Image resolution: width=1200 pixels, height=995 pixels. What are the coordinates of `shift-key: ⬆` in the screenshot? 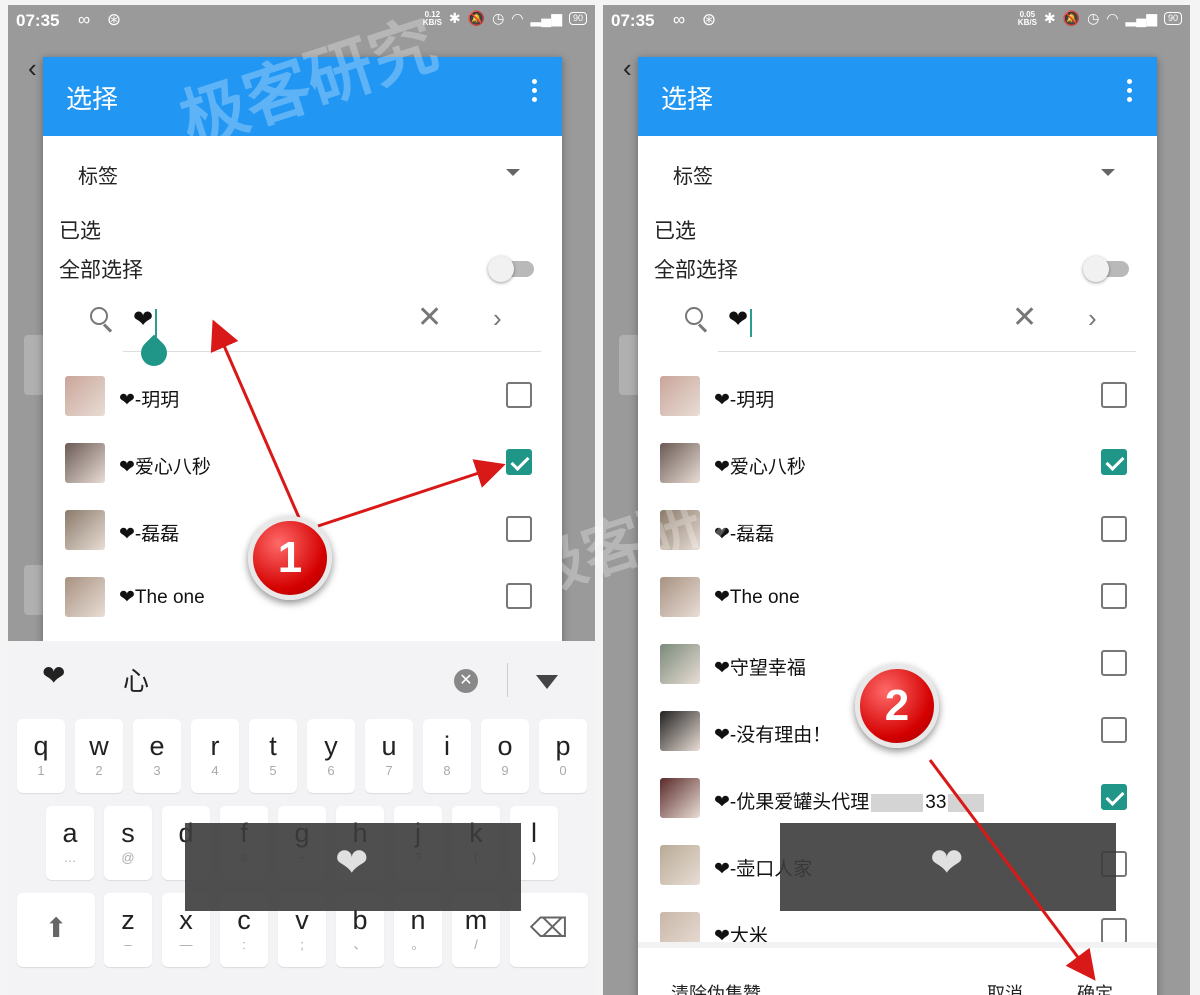 It's located at (56, 930).